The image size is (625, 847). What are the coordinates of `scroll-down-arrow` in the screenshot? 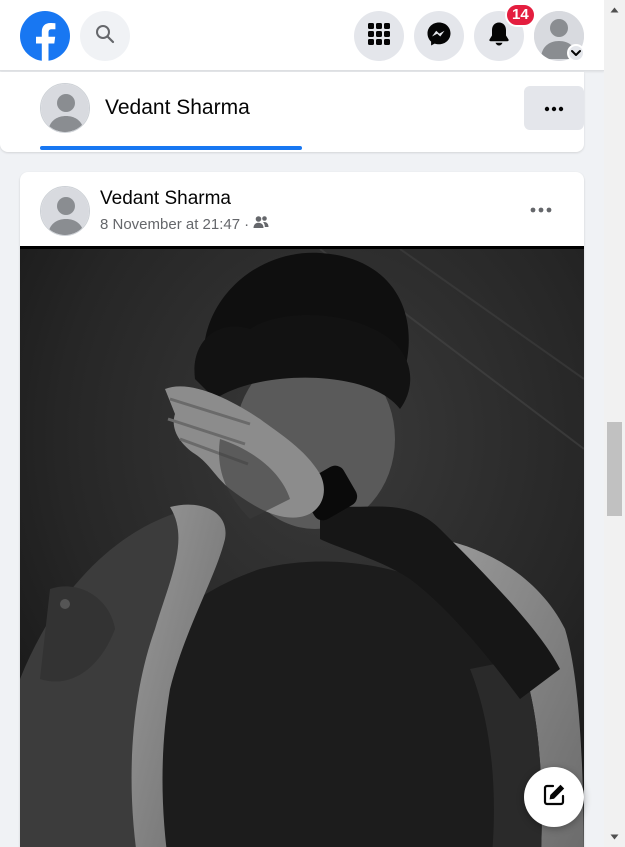 It's located at (614, 837).